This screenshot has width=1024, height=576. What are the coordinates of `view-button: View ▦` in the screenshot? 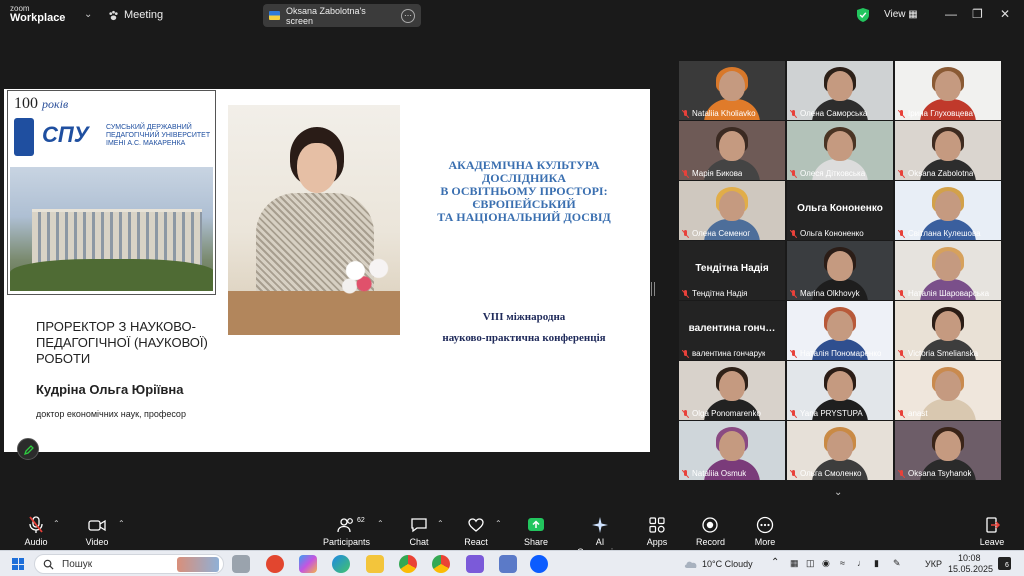 It's located at (901, 14).